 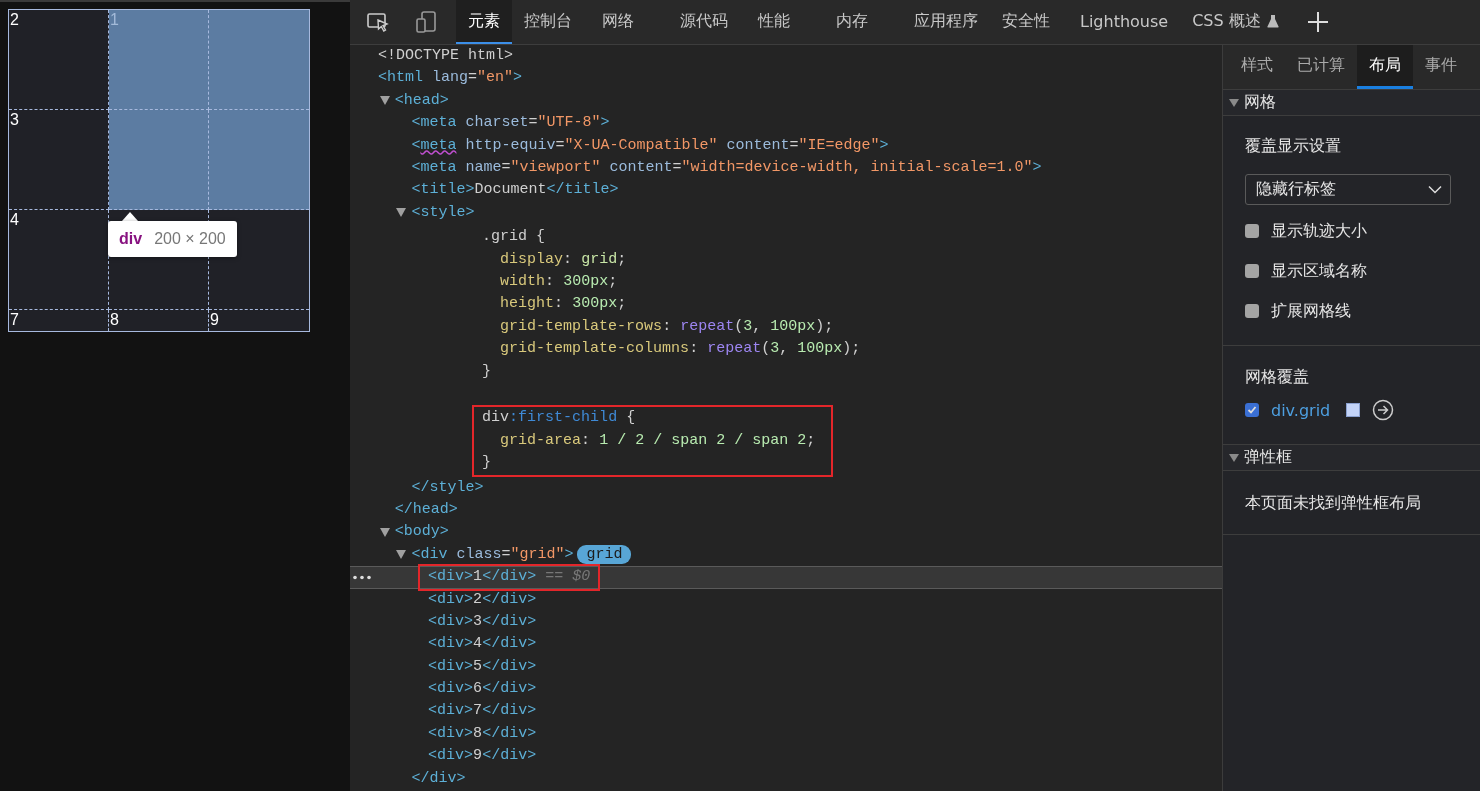 I want to click on sidebar-tab: 事件, so click(x=1441, y=67).